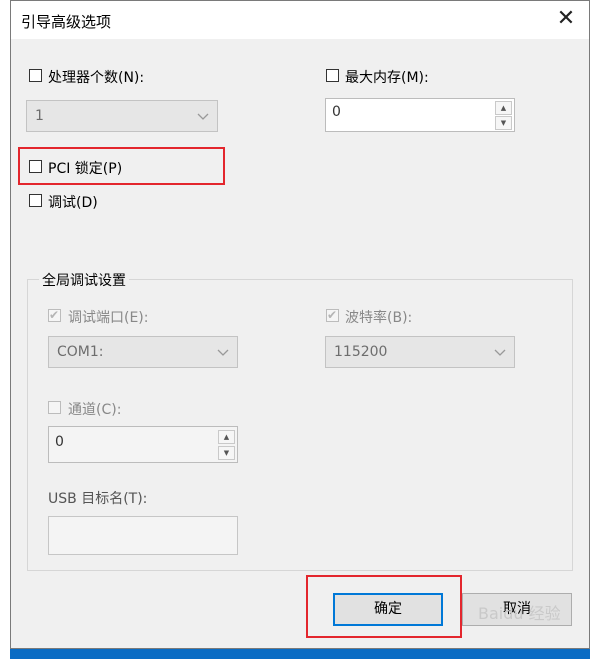  Describe the element at coordinates (336, 112) in the screenshot. I see `max-memory-value: 0` at that location.